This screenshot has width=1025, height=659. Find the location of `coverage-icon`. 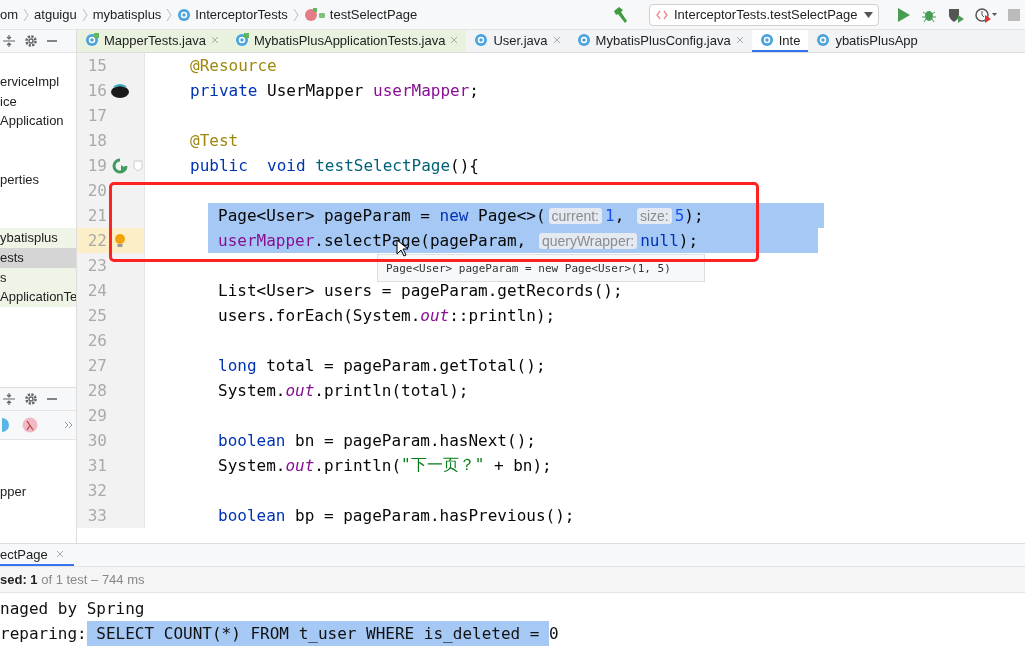

coverage-icon is located at coordinates (956, 14).